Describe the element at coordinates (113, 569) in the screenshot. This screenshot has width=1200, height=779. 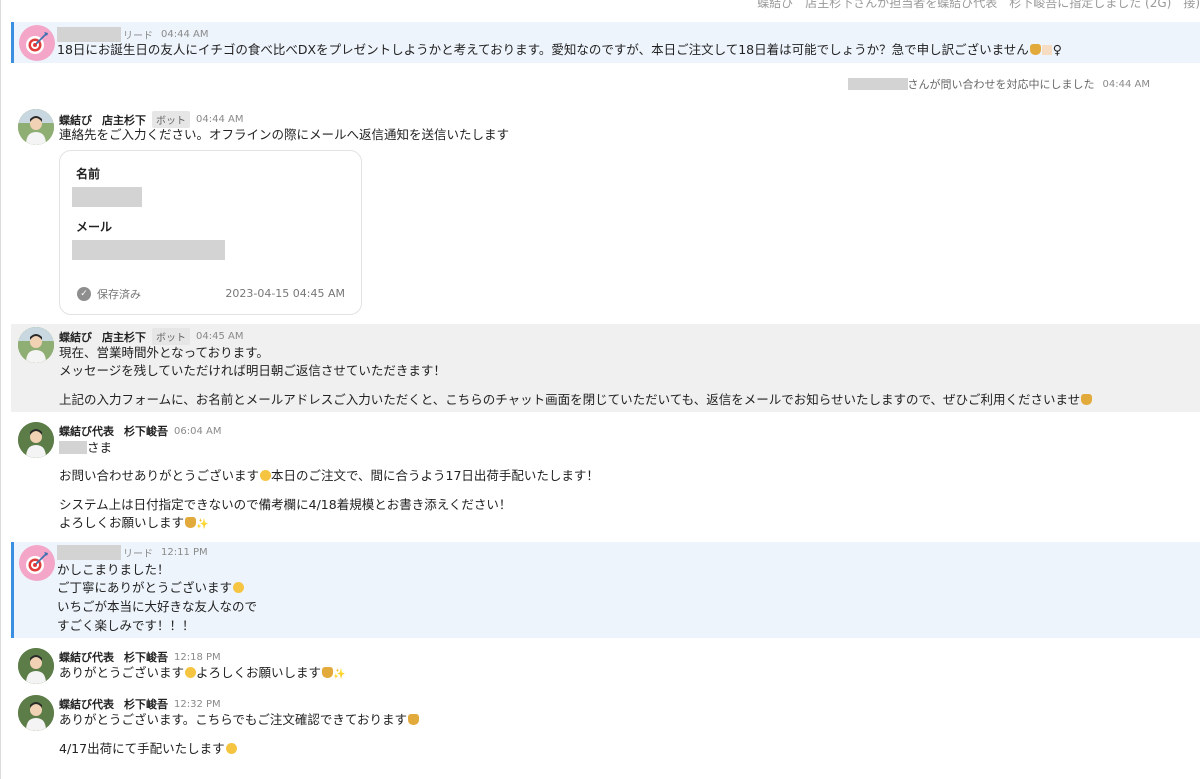
I see `message-line: かしこまりました！` at that location.